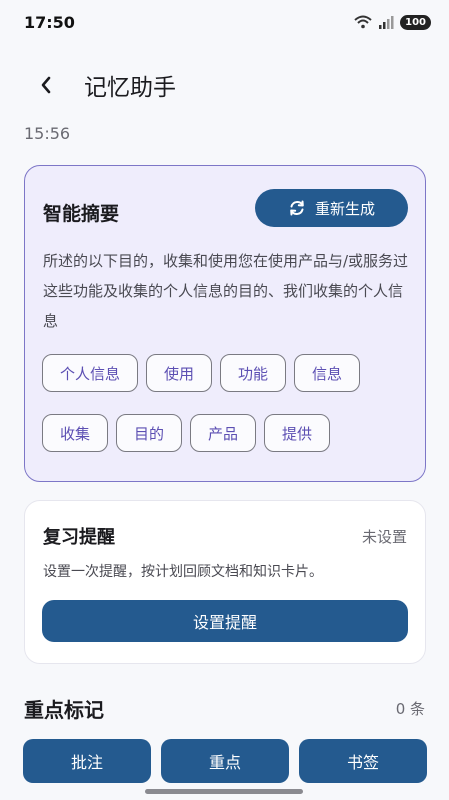  What do you see at coordinates (47, 133) in the screenshot?
I see `timestamp: 15:56` at bounding box center [47, 133].